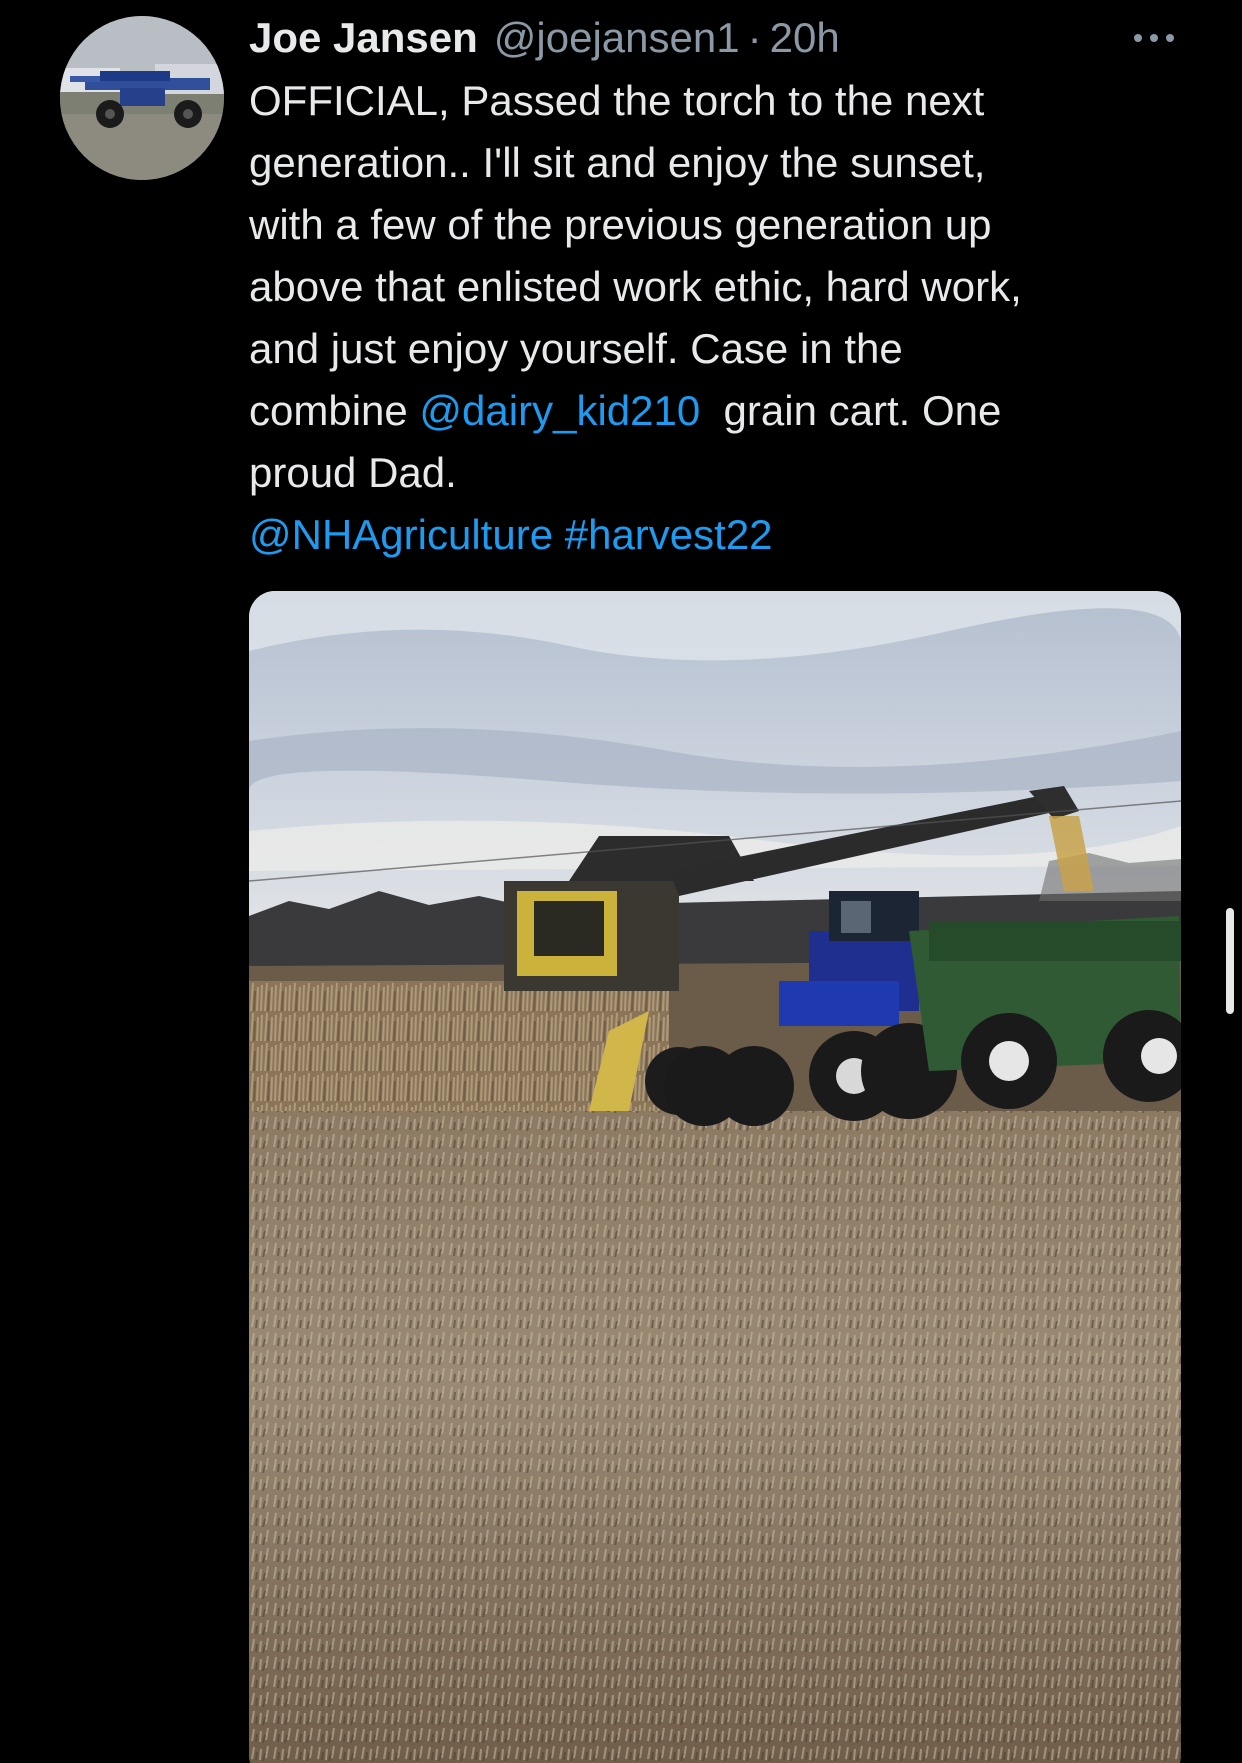  I want to click on tweet-text-line: OFFICIAL, Passed the torch to the next, so click(617, 100).